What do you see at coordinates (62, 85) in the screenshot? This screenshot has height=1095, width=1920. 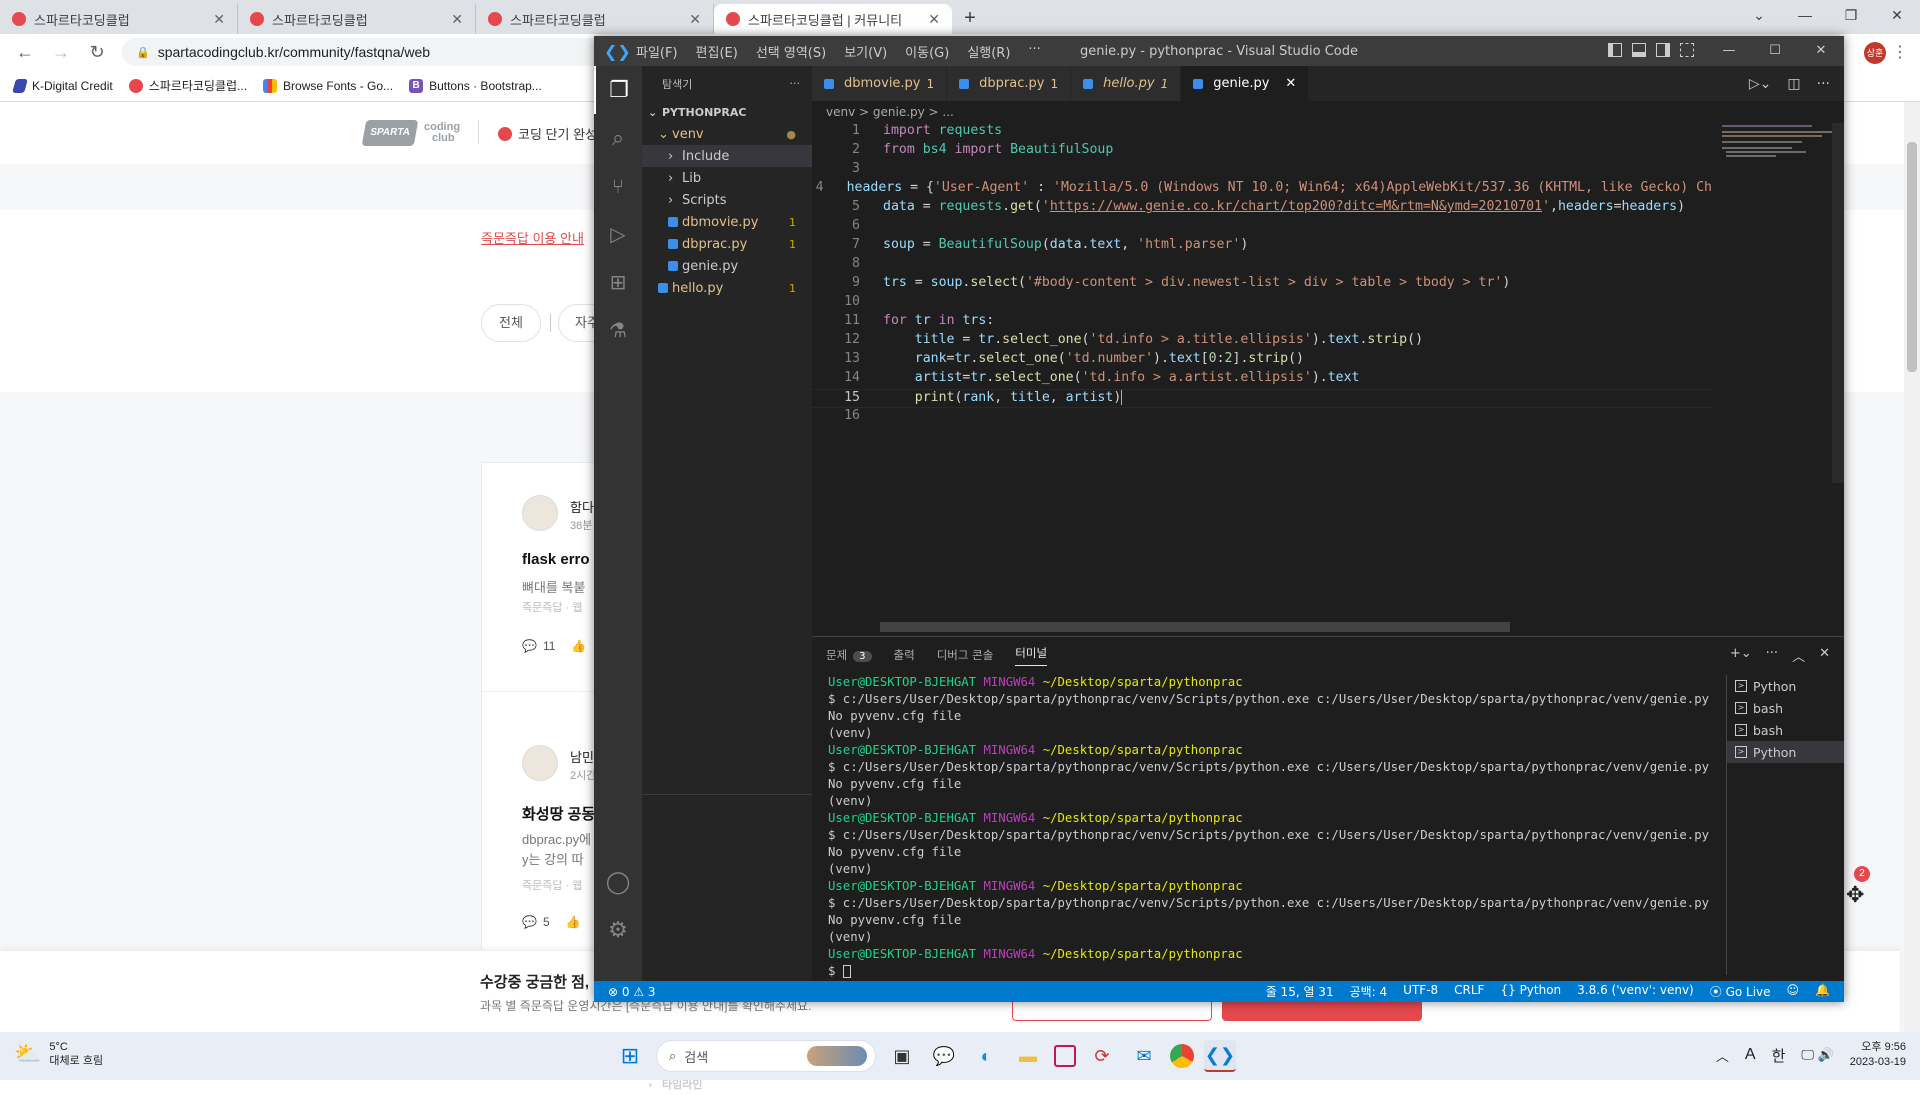 I see `bookmark: K-Digital Credit` at bounding box center [62, 85].